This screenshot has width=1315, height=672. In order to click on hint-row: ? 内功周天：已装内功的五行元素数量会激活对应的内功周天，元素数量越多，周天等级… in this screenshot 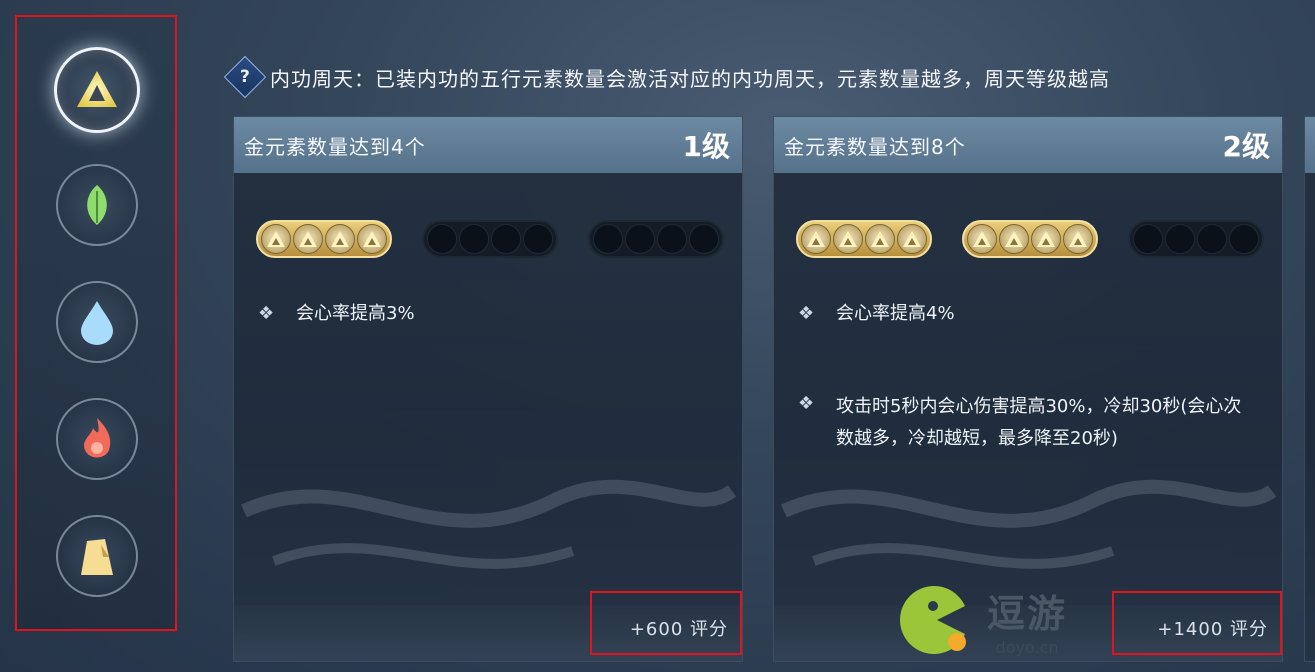, I will do `click(666, 77)`.